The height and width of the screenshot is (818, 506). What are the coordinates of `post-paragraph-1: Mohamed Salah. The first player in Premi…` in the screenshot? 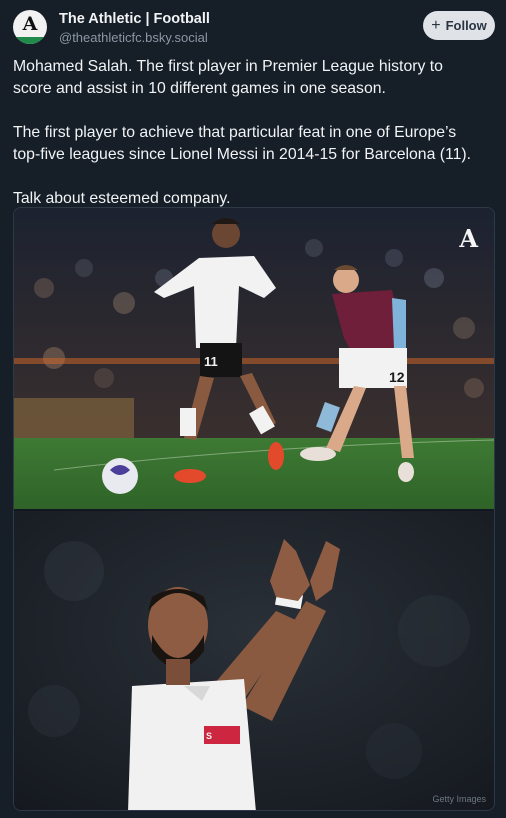 It's located at (255, 67).